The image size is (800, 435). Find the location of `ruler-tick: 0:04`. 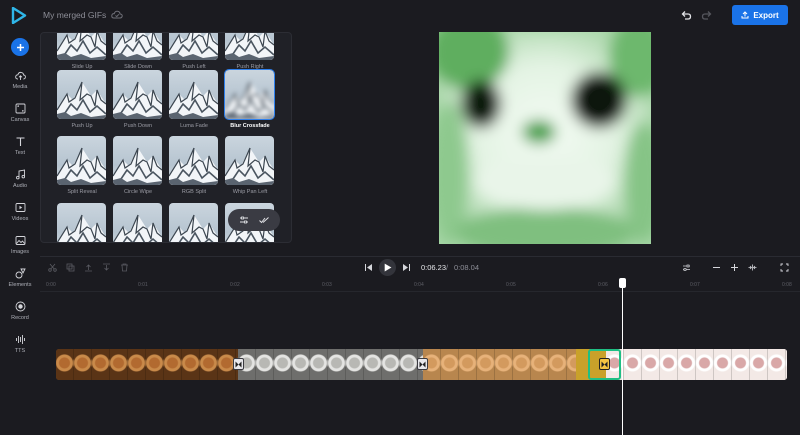

ruler-tick: 0:04 is located at coordinates (419, 285).